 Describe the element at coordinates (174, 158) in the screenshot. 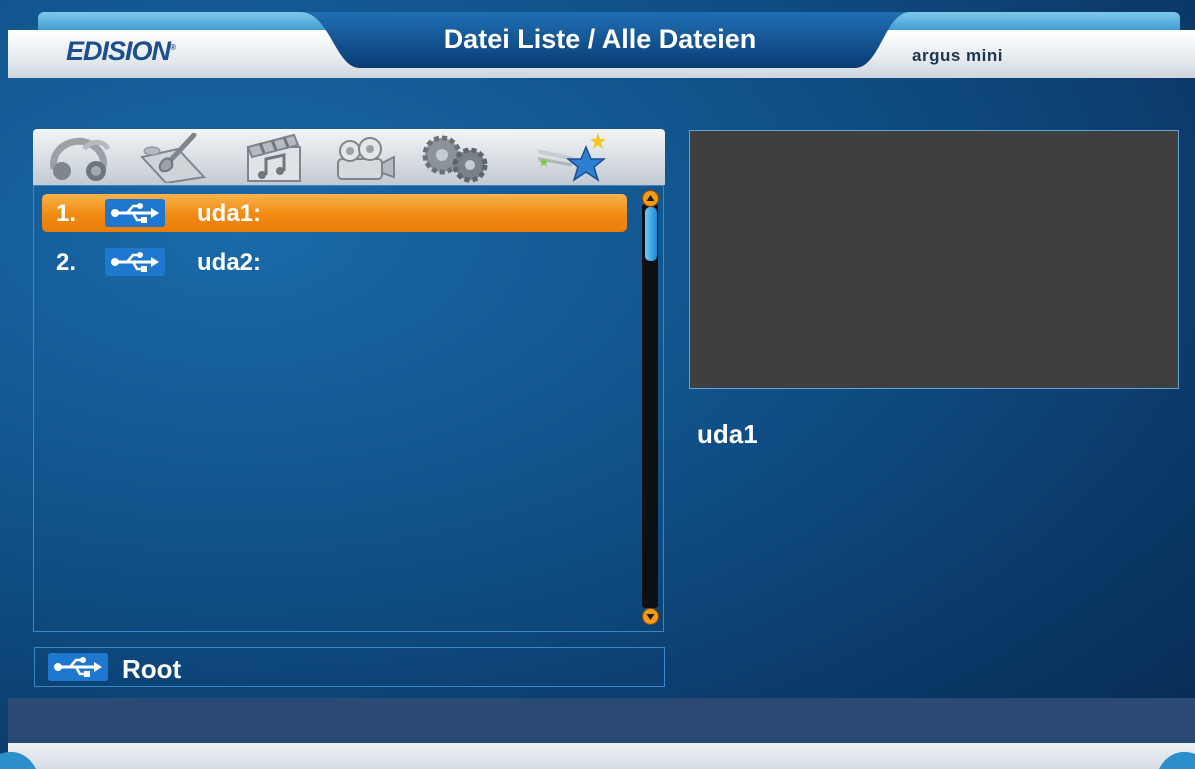

I see `paint-brush-icon` at that location.